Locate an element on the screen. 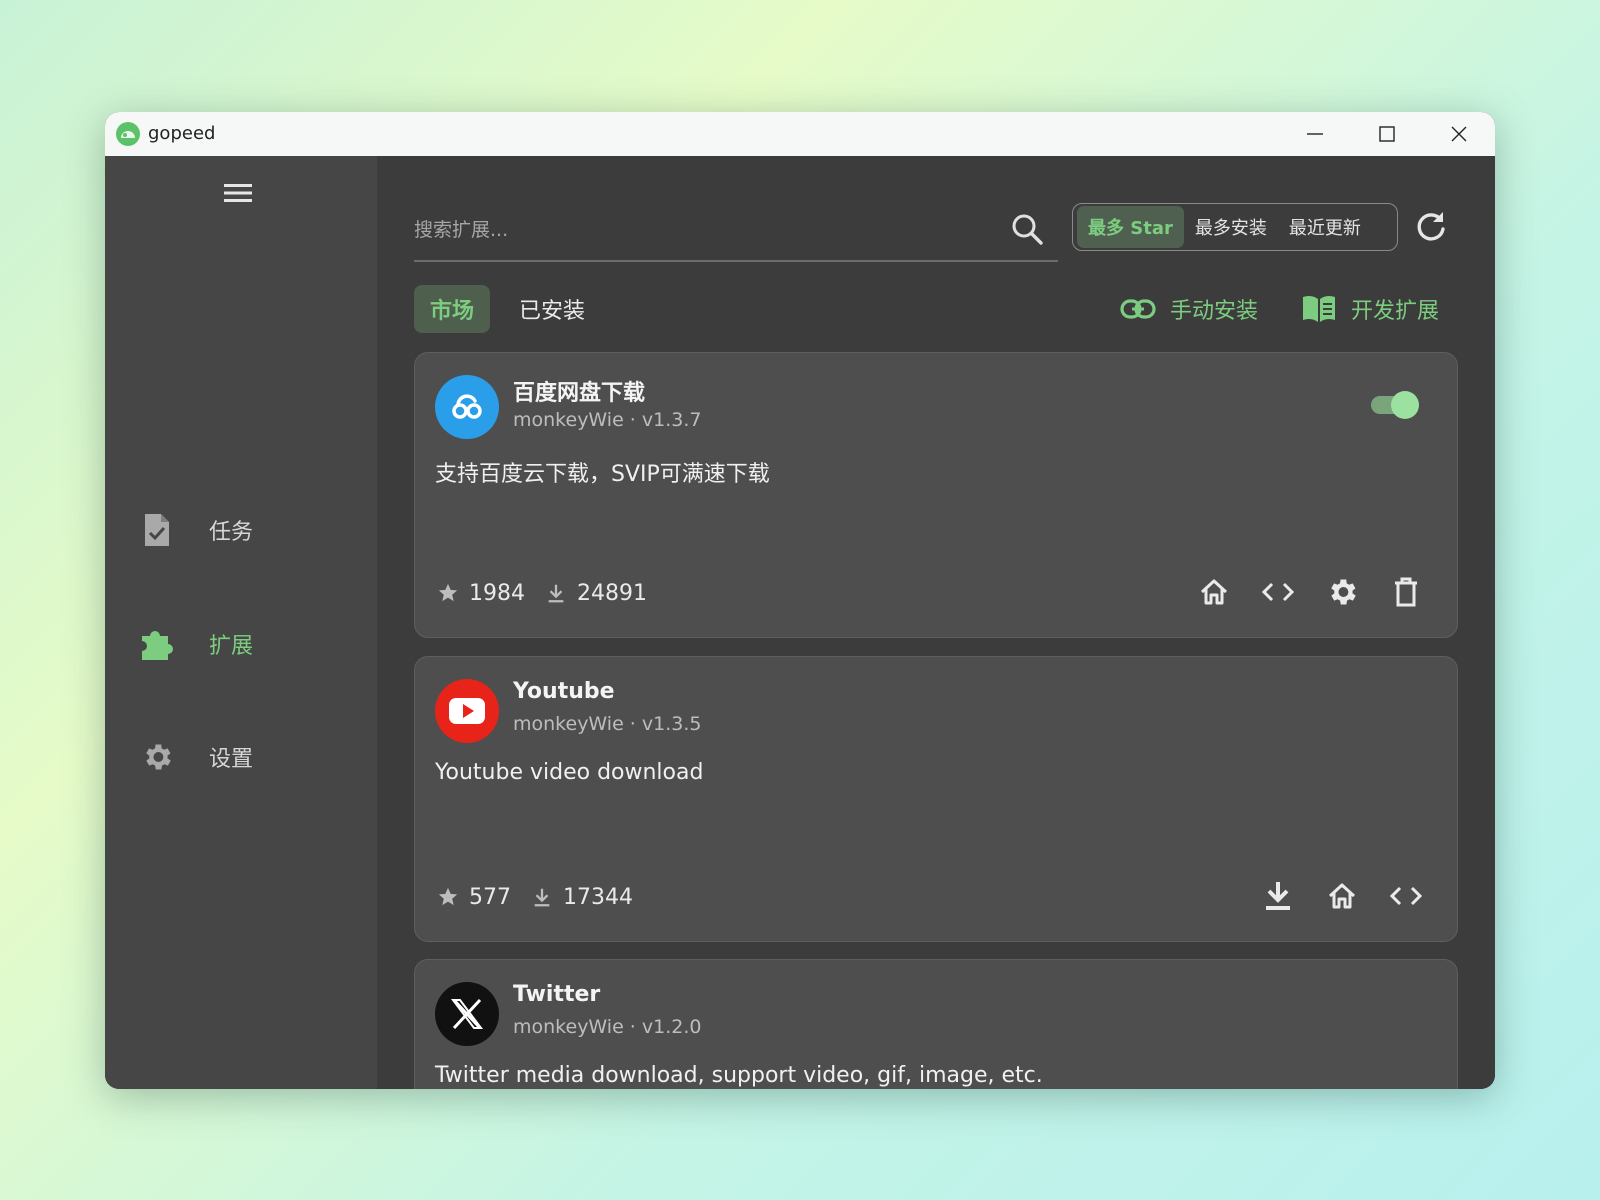 This screenshot has width=1600, height=1200. sidebar-item-tasks: 任务 is located at coordinates (245, 530).